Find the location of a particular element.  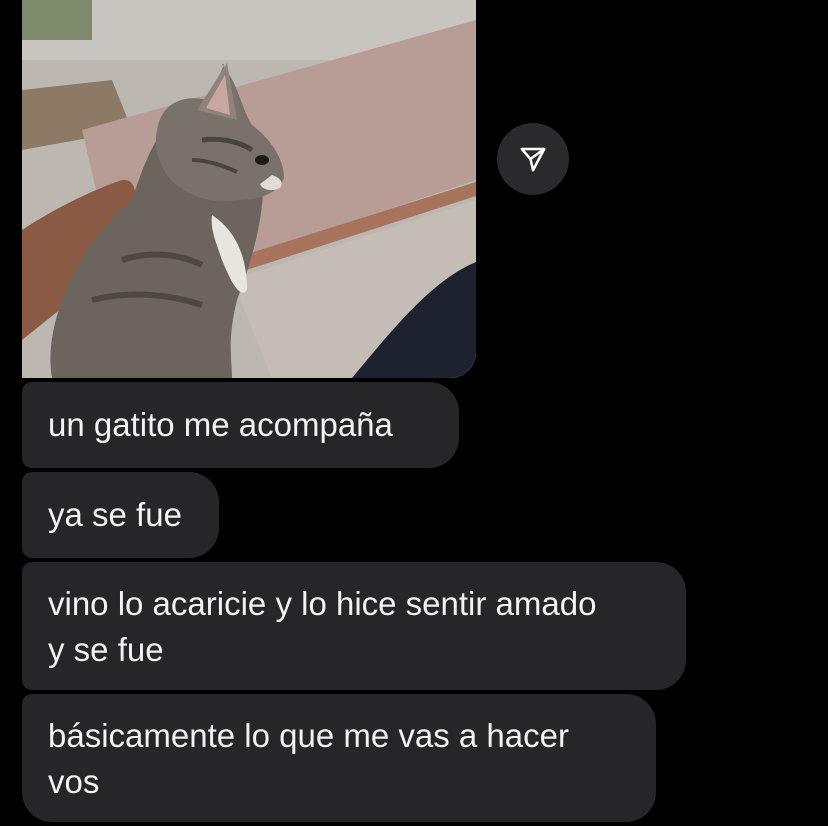

message-bubble: un gatito me acompaña is located at coordinates (240, 425).